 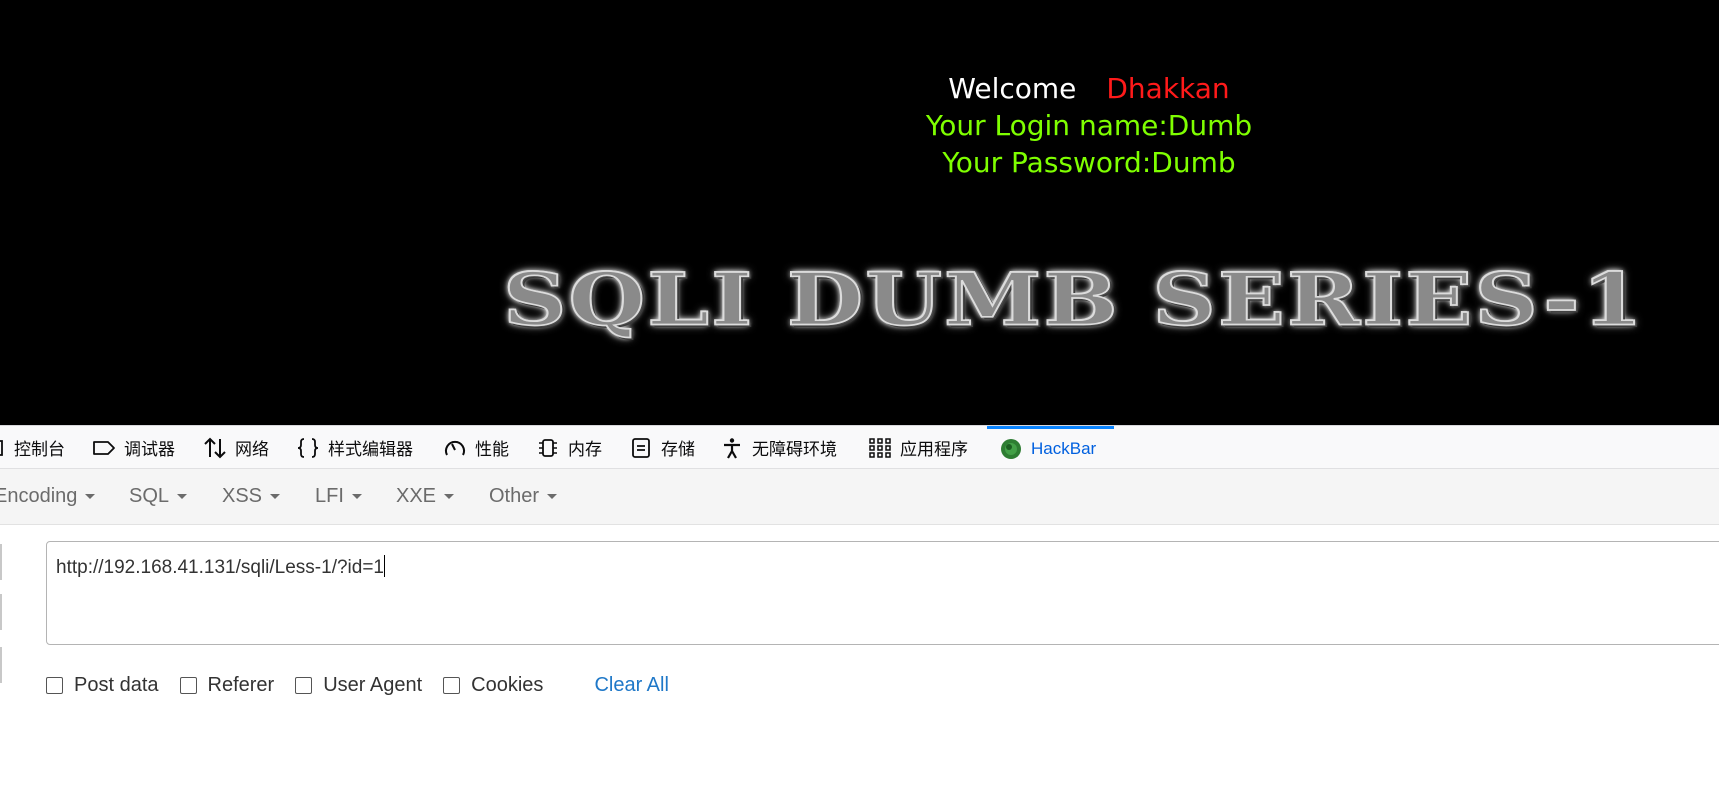 I want to click on tab-label: 无障碍环境, so click(x=794, y=449).